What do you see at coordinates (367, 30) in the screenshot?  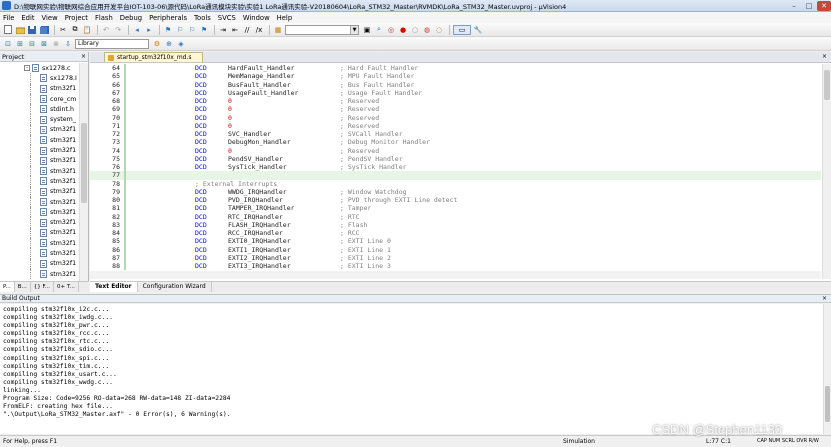 I see `find-icon: ▣` at bounding box center [367, 30].